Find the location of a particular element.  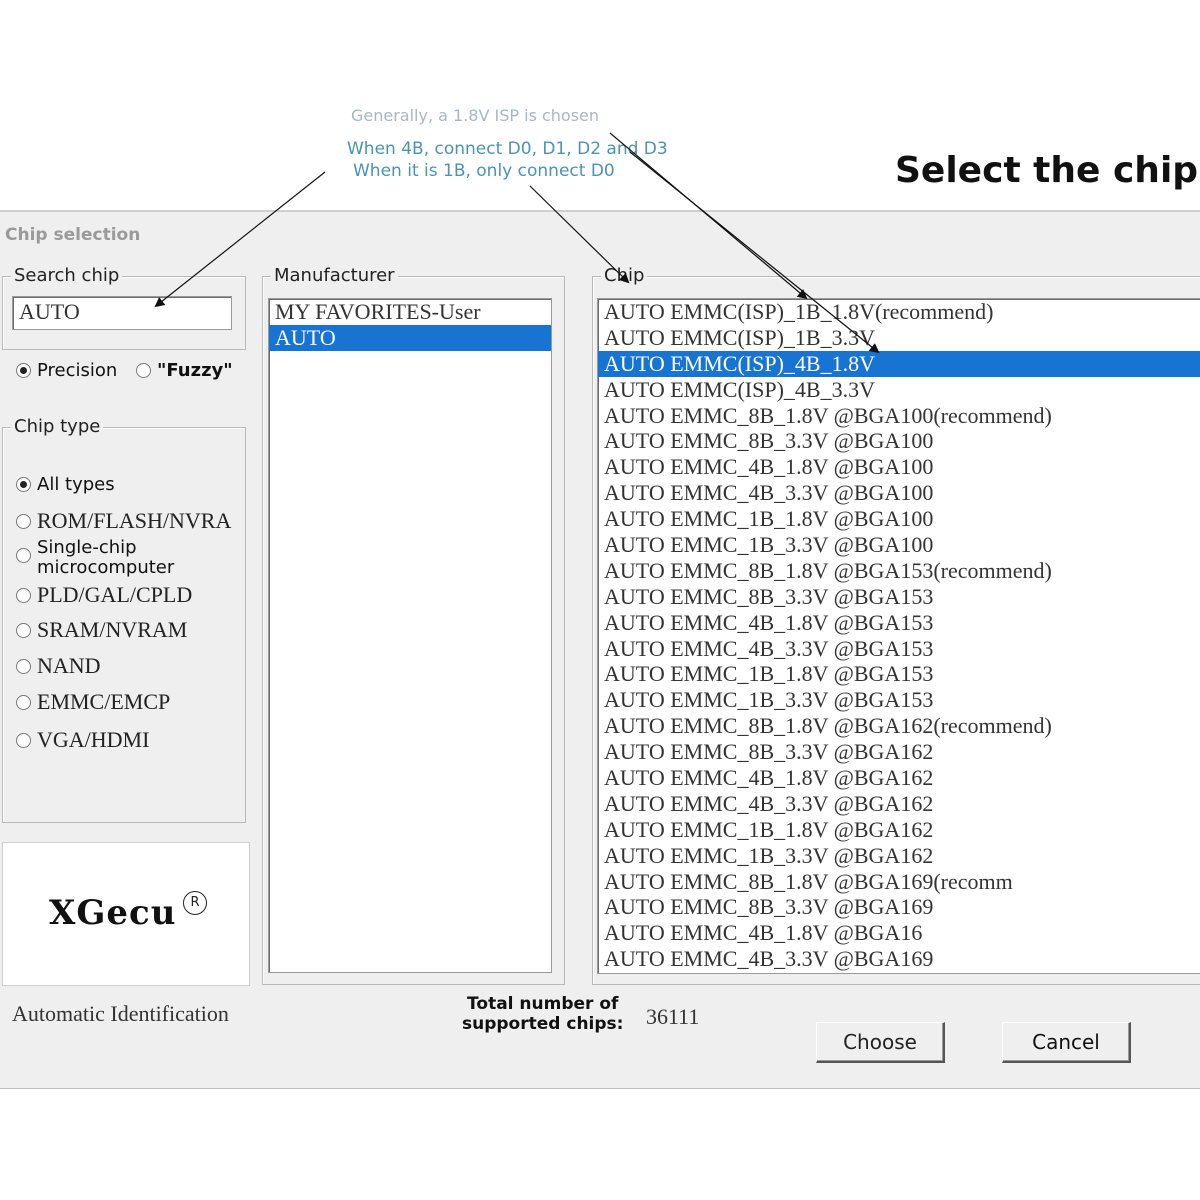

manufacturer-legend: Manufacturer is located at coordinates (334, 275).